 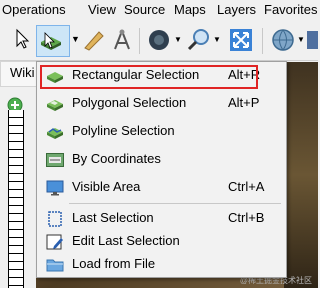 I want to click on menu-item-shortcut: Alt+P, so click(x=244, y=102).